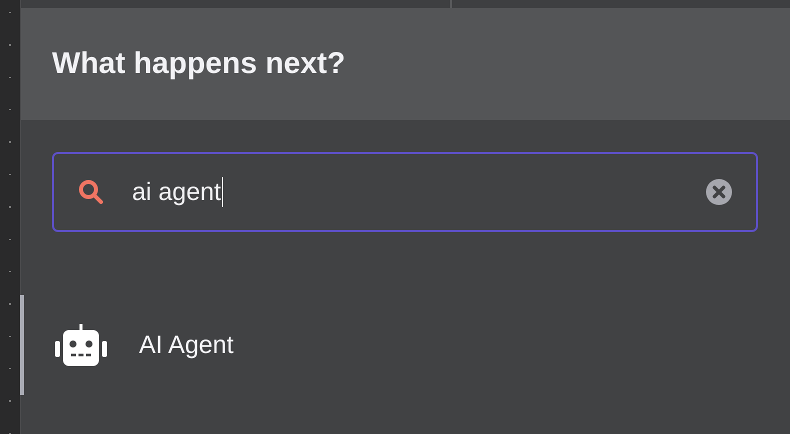 The width and height of the screenshot is (790, 434). What do you see at coordinates (186, 345) in the screenshot?
I see `result-label: AI Agent` at bounding box center [186, 345].